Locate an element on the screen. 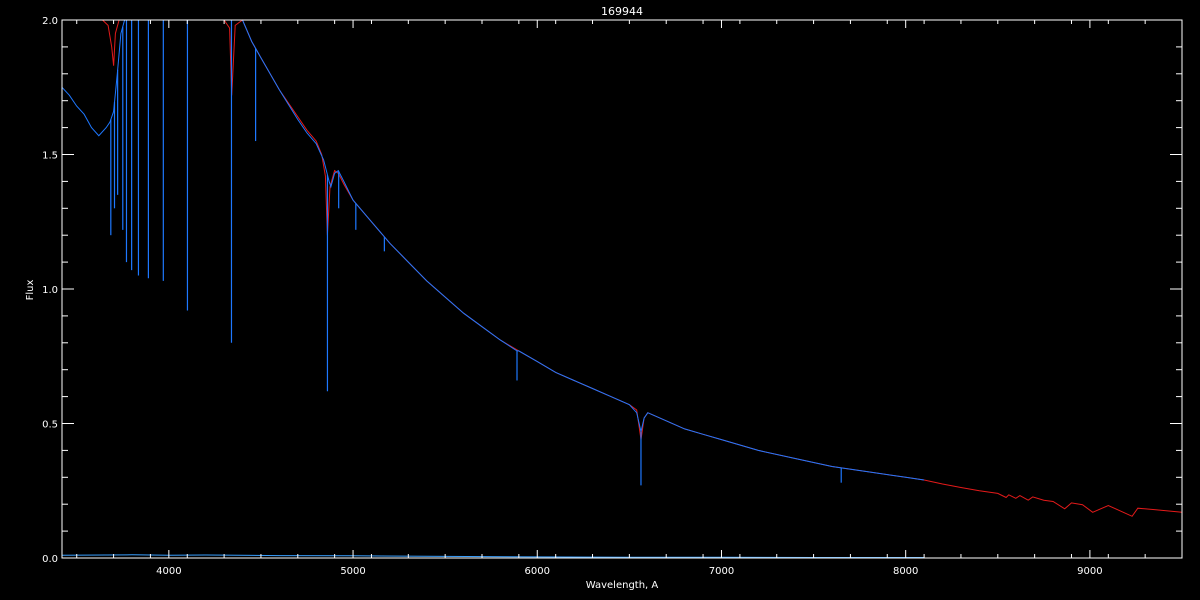  chart-title: 169944 is located at coordinates (622, 11).